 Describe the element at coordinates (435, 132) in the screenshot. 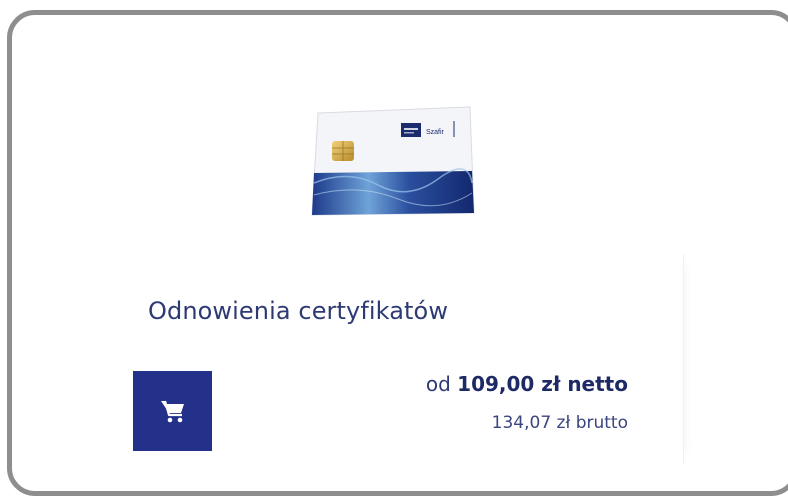

I see `svg-text: Szafir` at that location.